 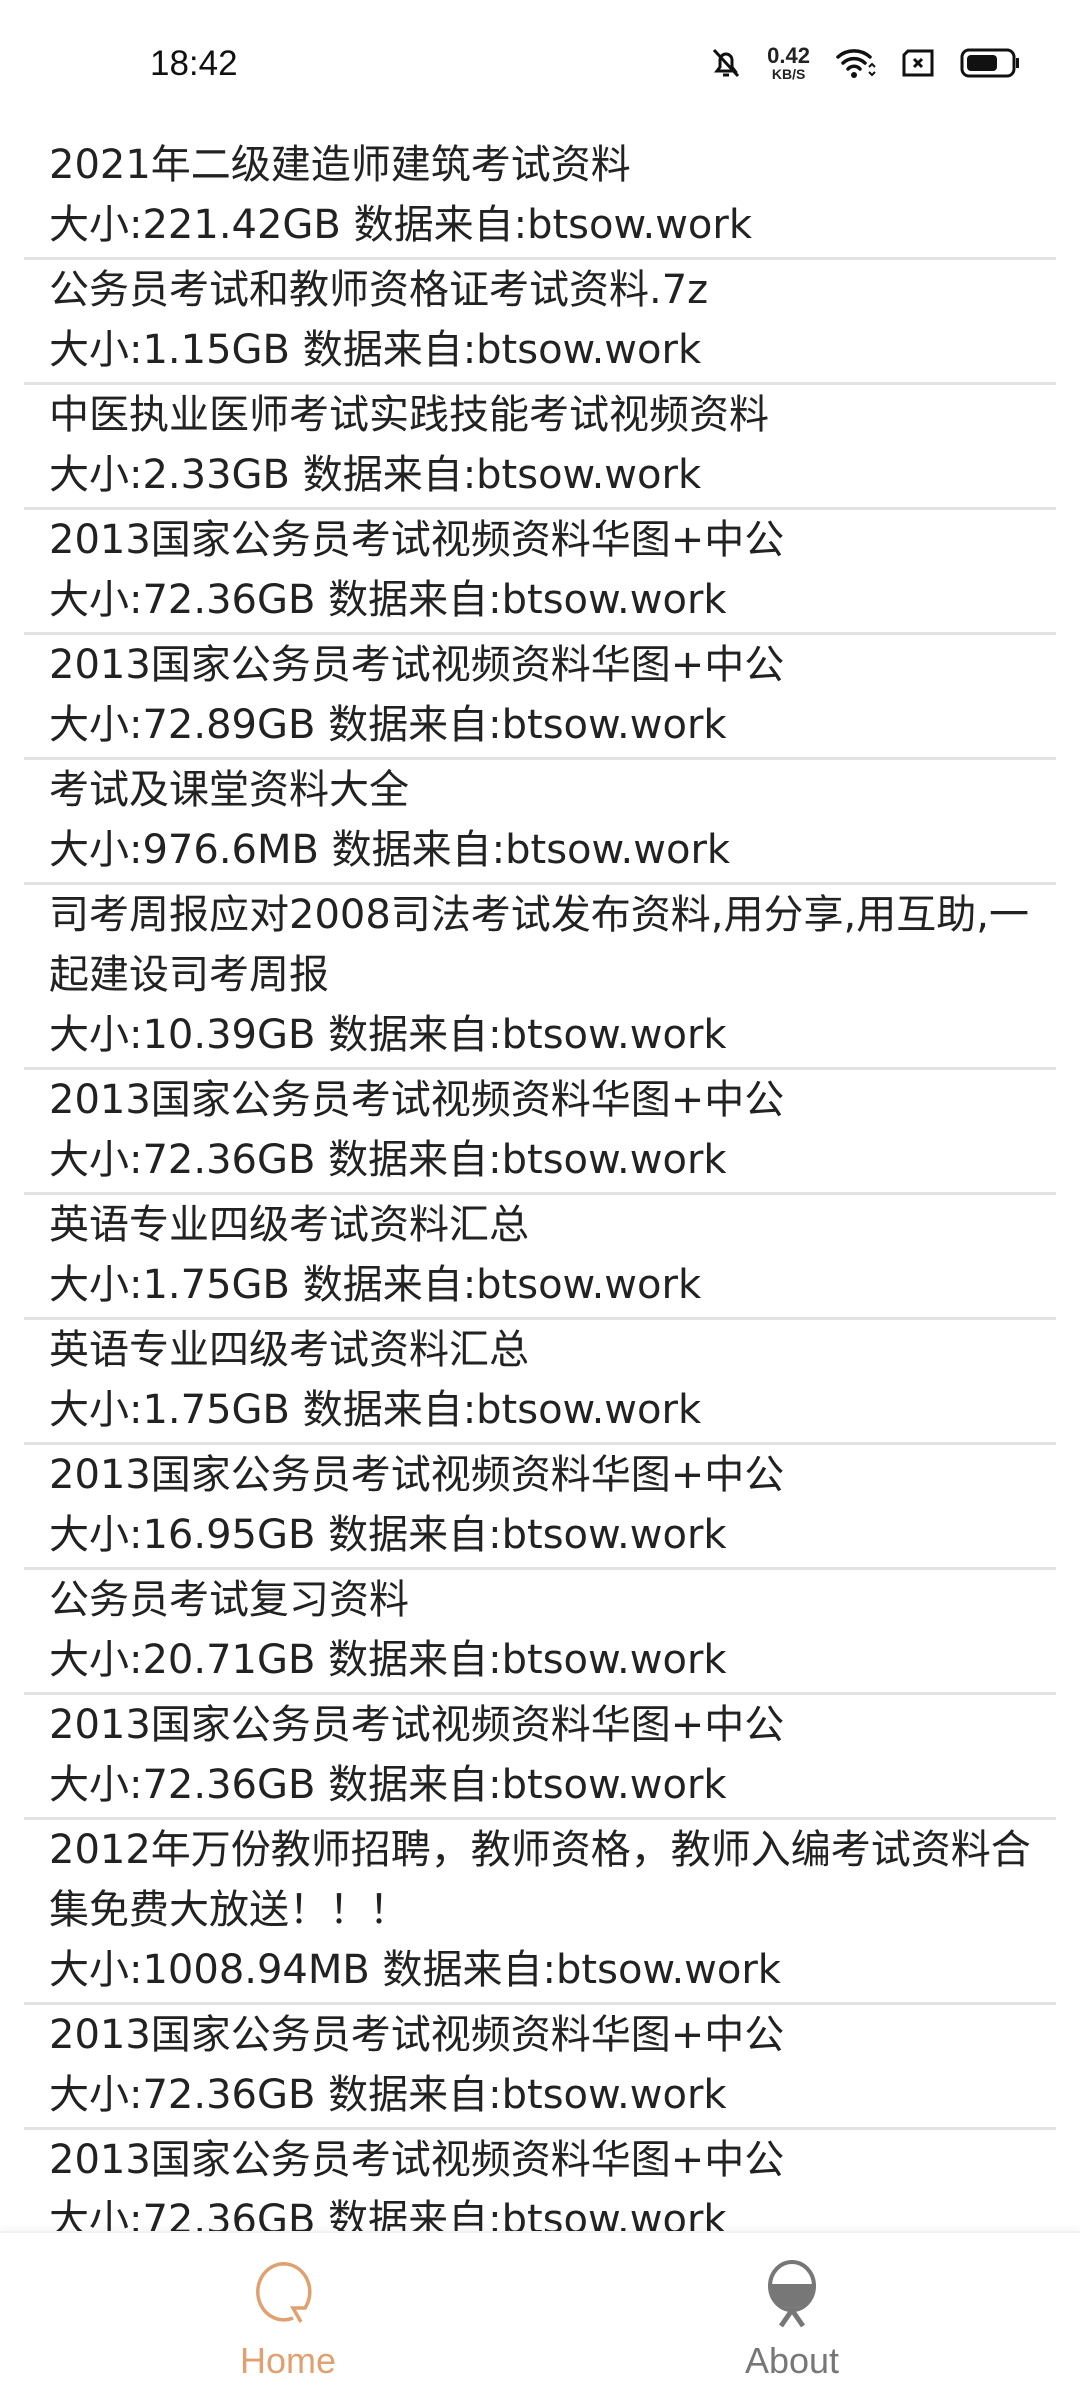 I want to click on wifi-icon, so click(x=856, y=63).